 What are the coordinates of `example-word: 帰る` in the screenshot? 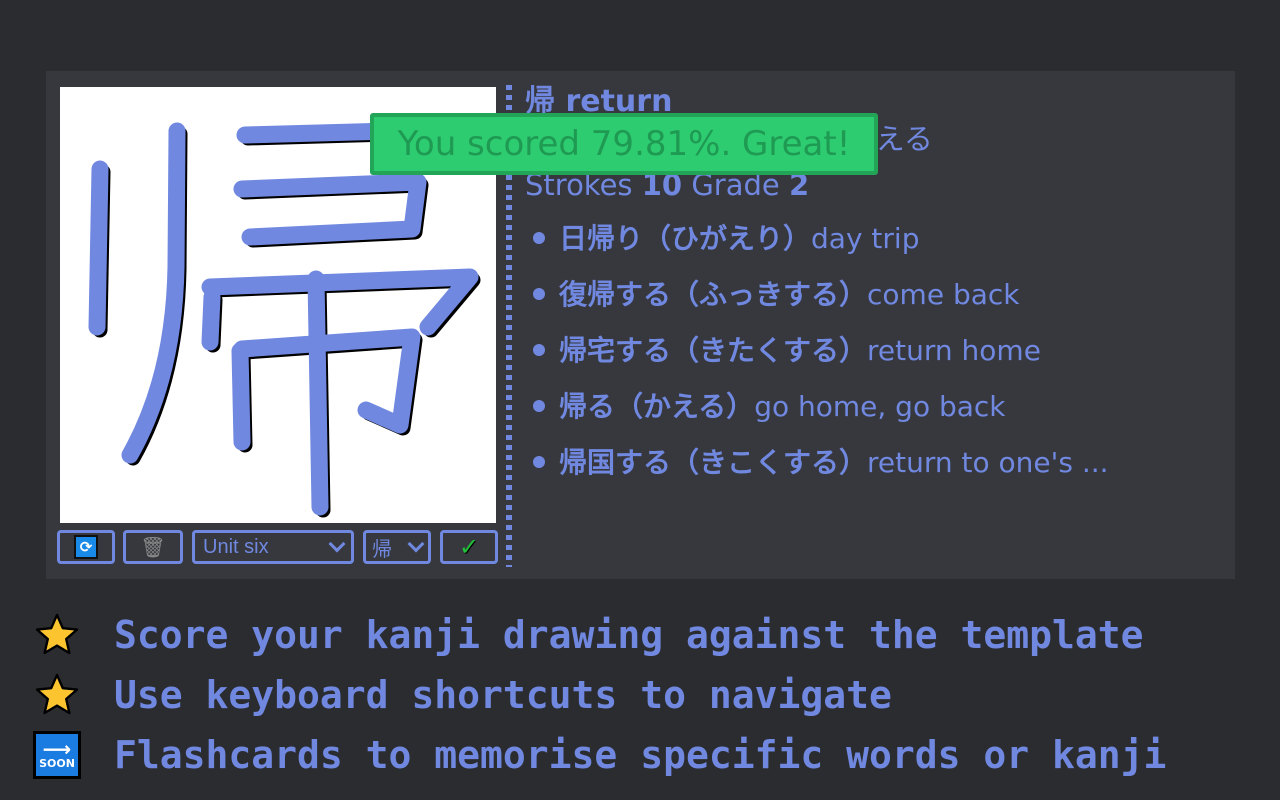 It's located at (587, 406).